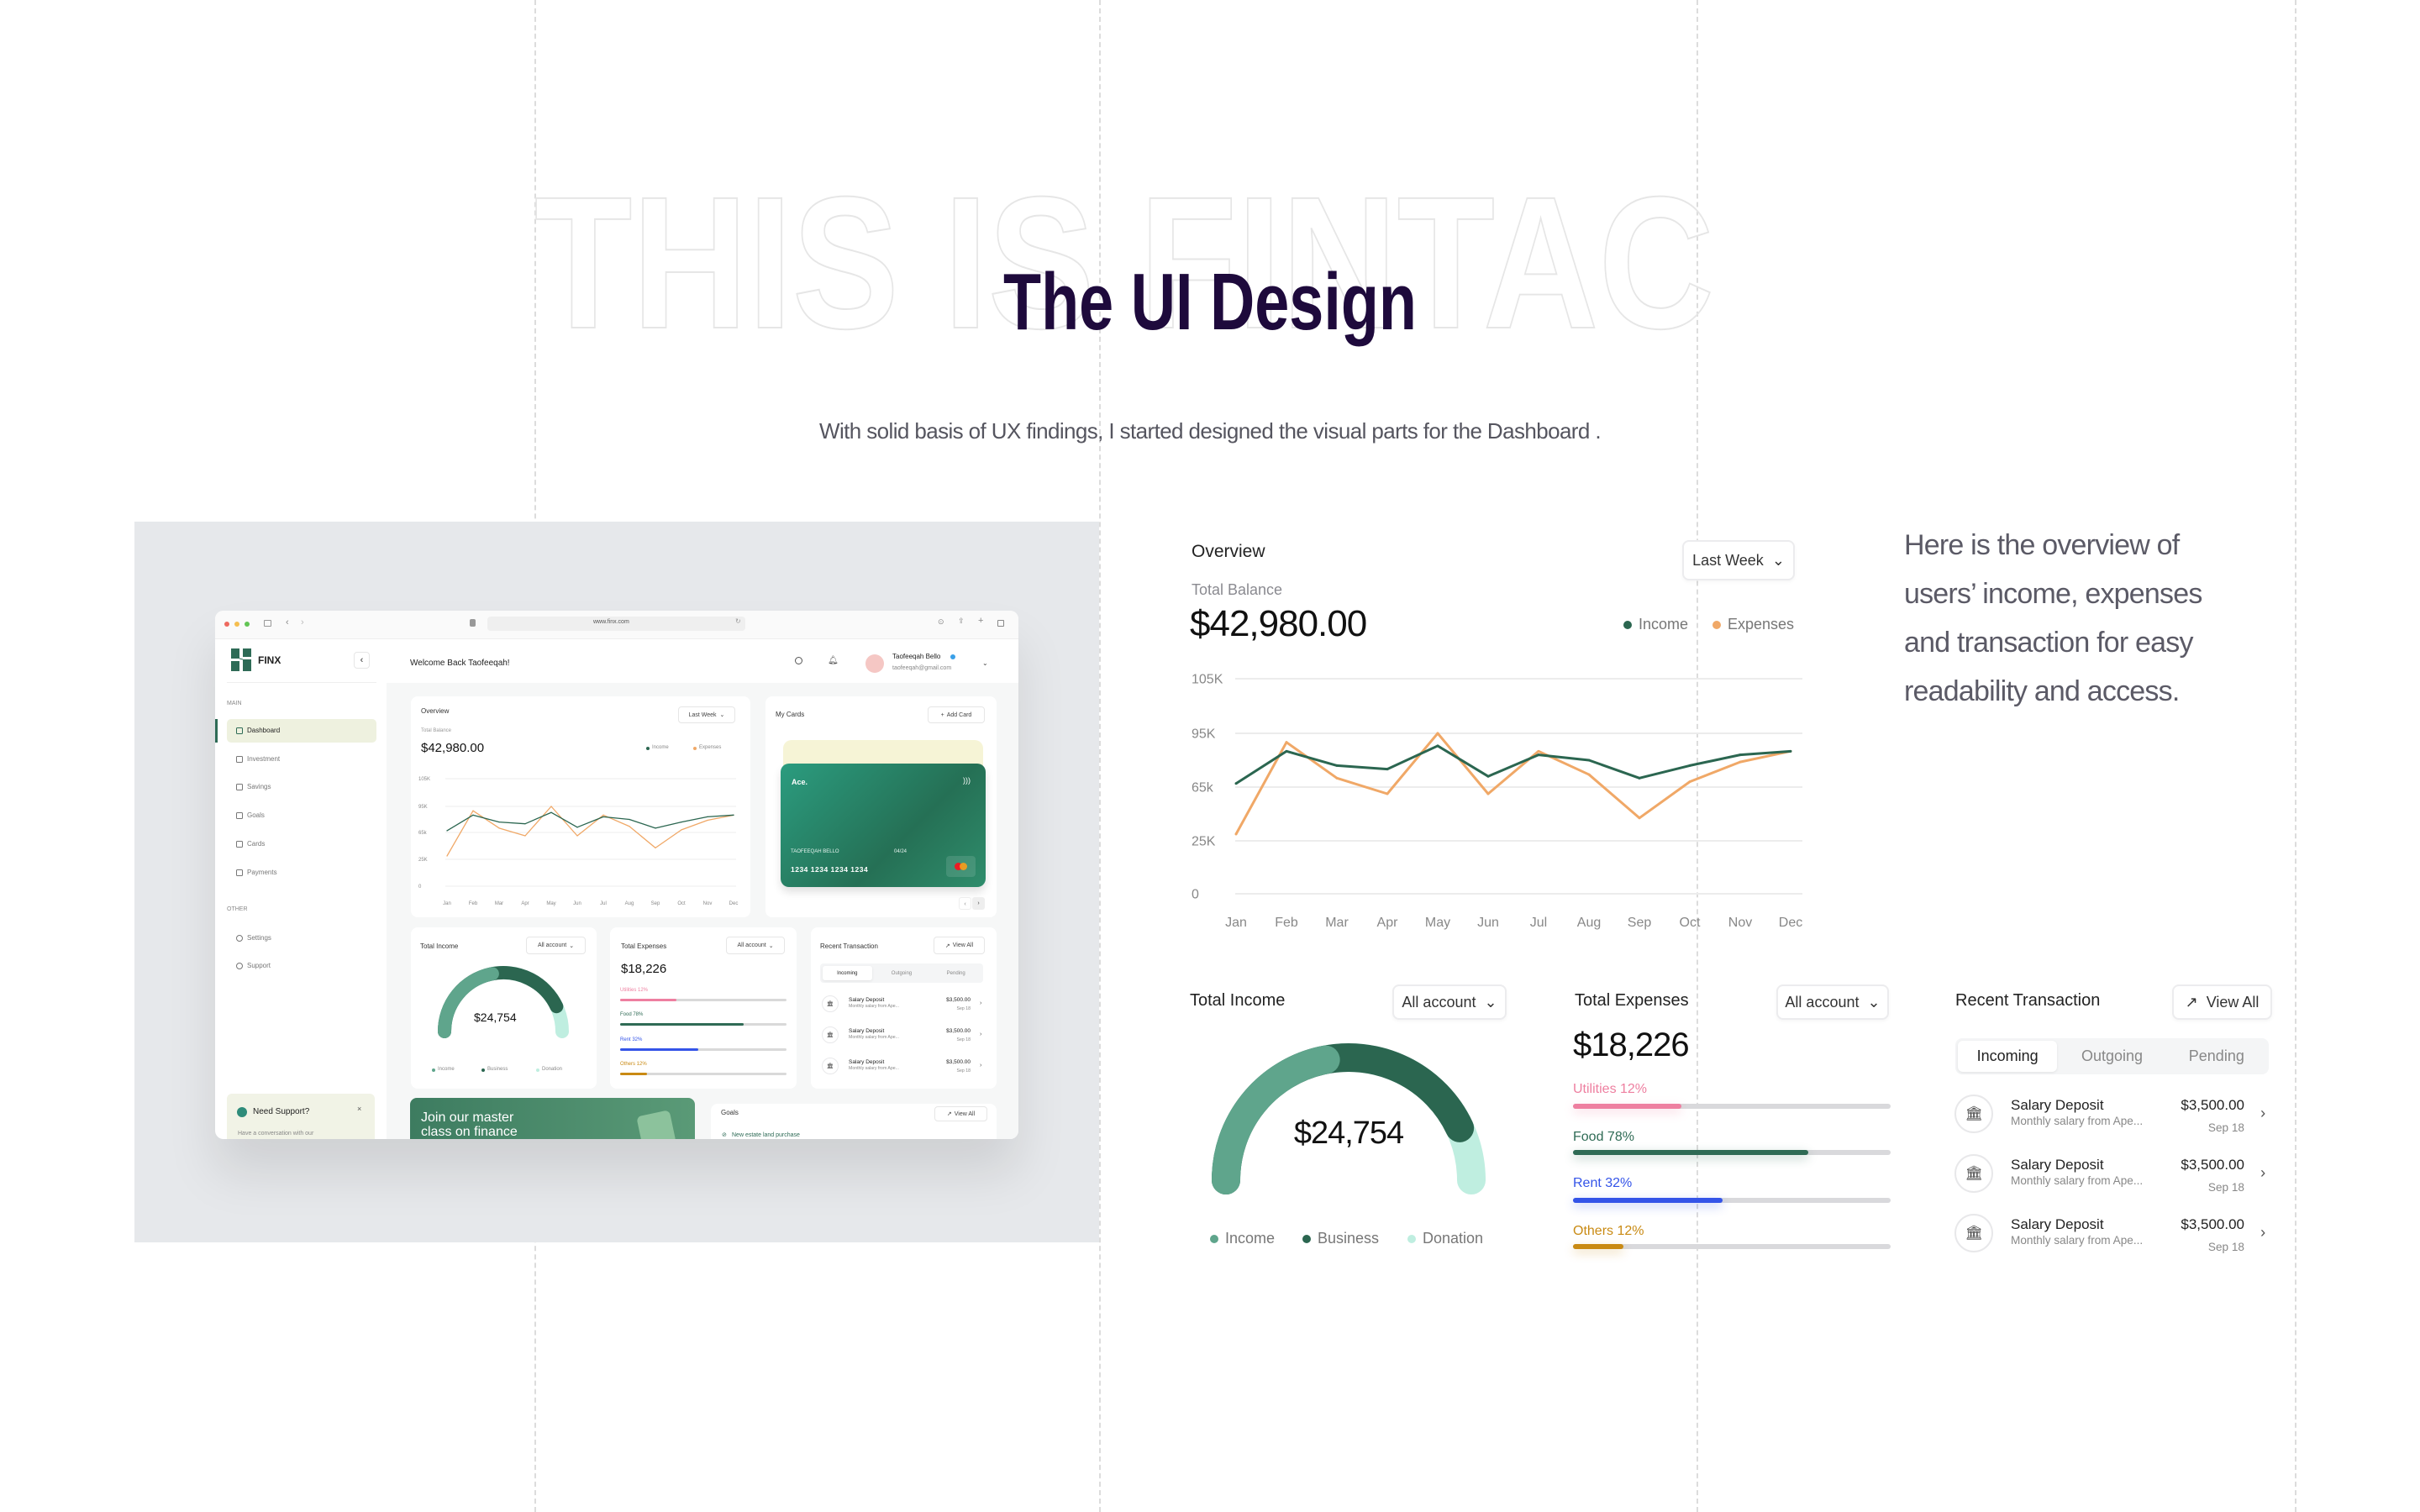  What do you see at coordinates (1589, 923) in the screenshot?
I see `x-tick-label: Aug` at bounding box center [1589, 923].